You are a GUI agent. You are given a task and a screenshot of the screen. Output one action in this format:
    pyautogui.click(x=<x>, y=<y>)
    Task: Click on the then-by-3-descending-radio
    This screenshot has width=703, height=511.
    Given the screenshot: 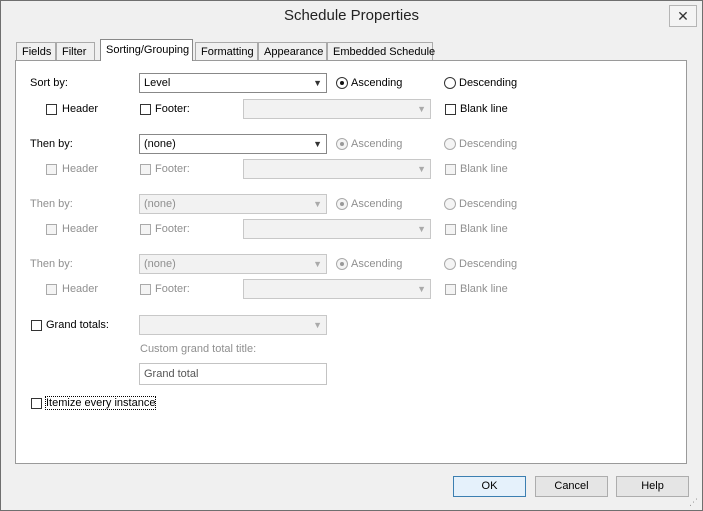 What is the action you would take?
    pyautogui.click(x=450, y=264)
    